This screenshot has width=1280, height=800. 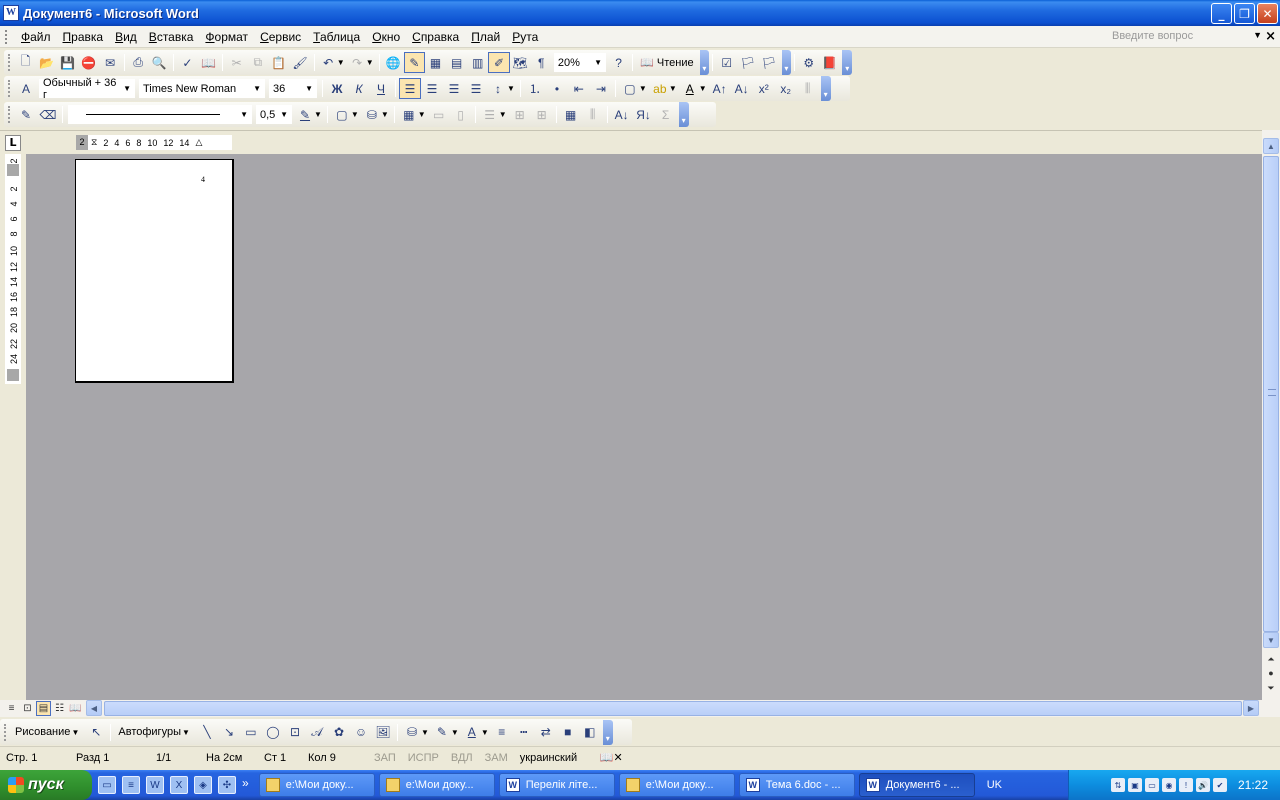 I want to click on increase-indent-icon: ⇥, so click(x=601, y=88).